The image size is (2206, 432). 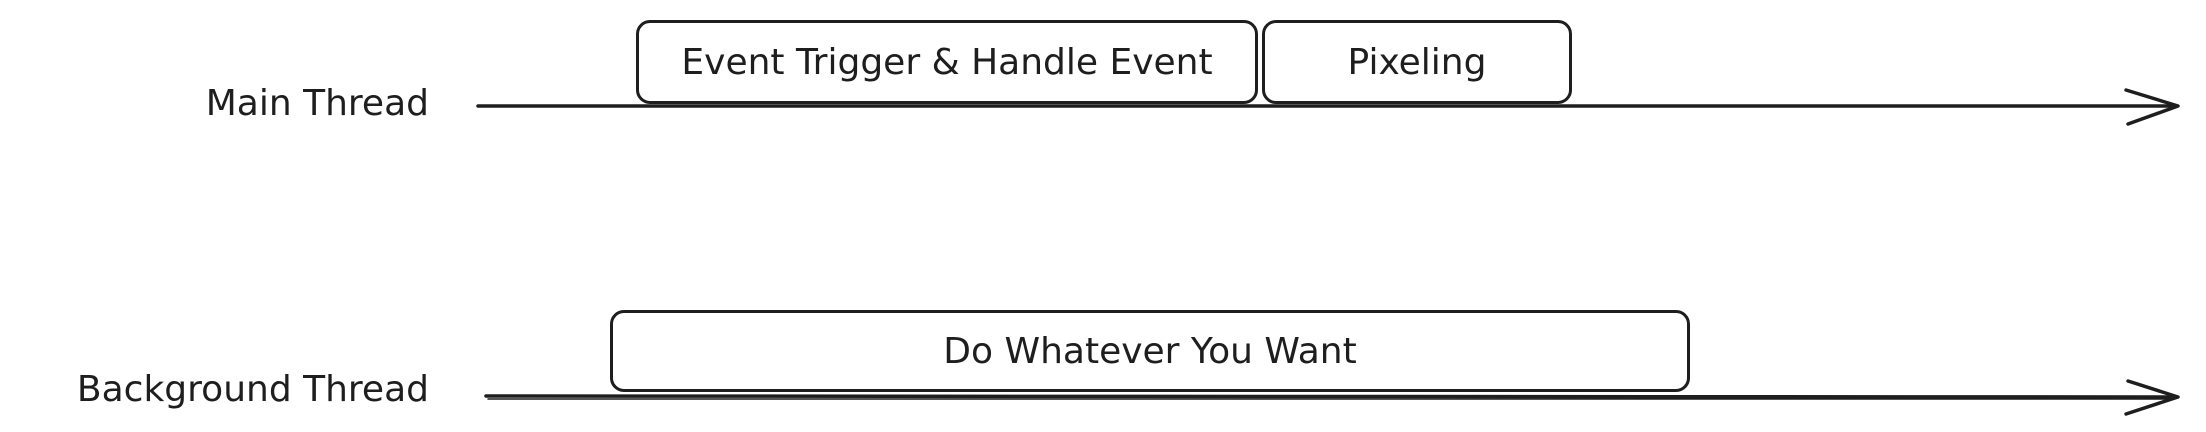 I want to click on pixeling-block: Pixeling, so click(x=1417, y=62).